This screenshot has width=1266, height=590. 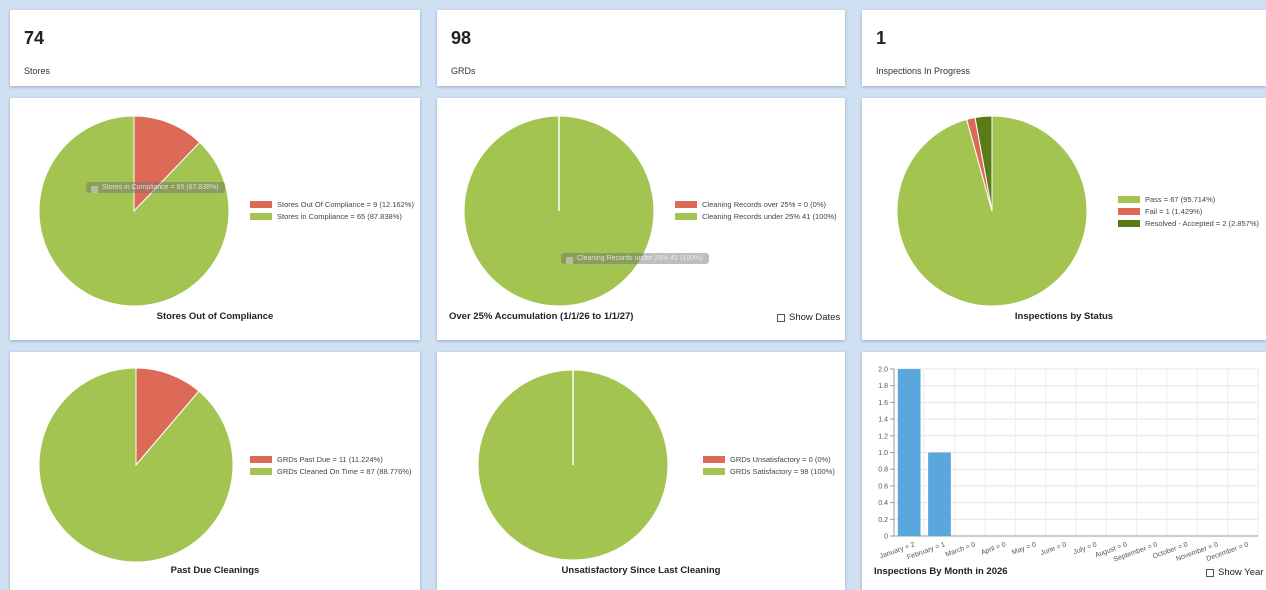 What do you see at coordinates (883, 386) in the screenshot?
I see `y-tick-label: 1.8` at bounding box center [883, 386].